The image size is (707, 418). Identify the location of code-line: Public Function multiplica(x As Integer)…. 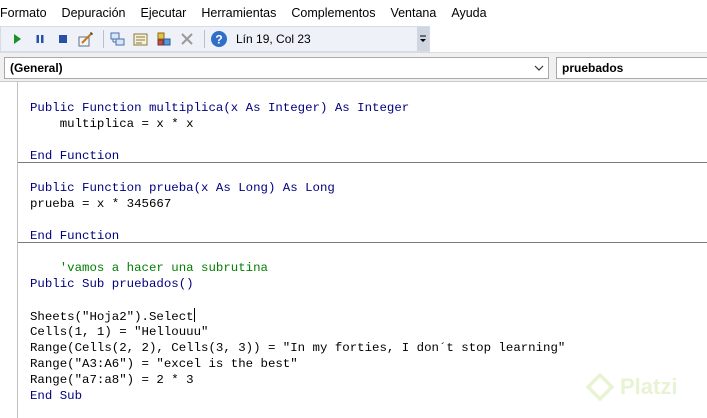
(219, 108).